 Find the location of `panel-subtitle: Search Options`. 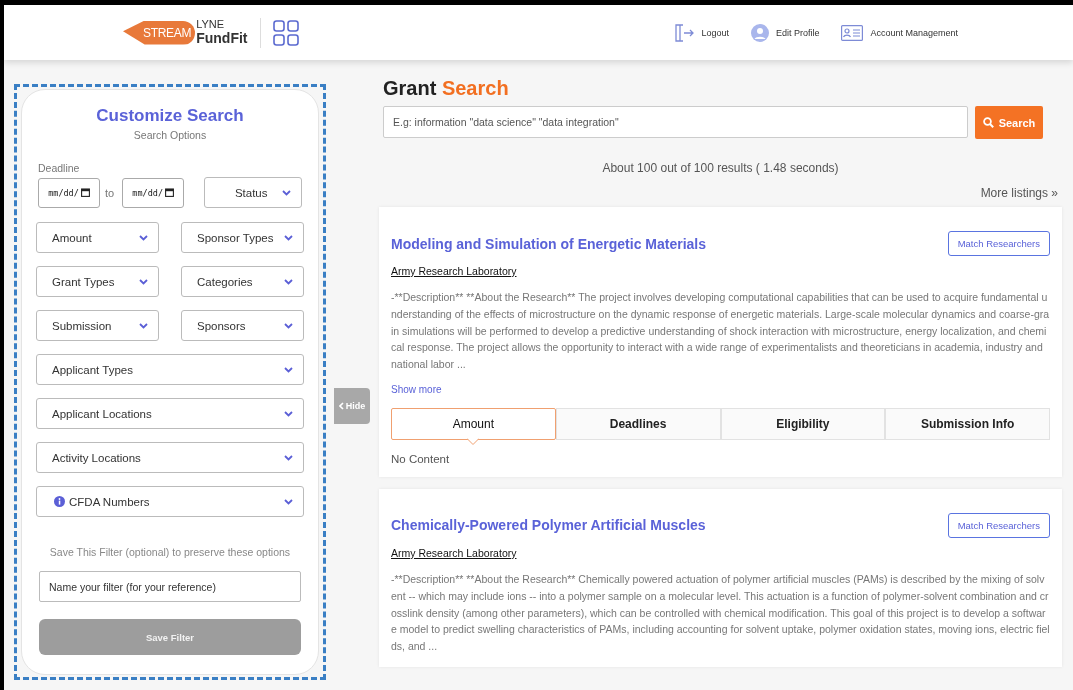

panel-subtitle: Search Options is located at coordinates (170, 135).